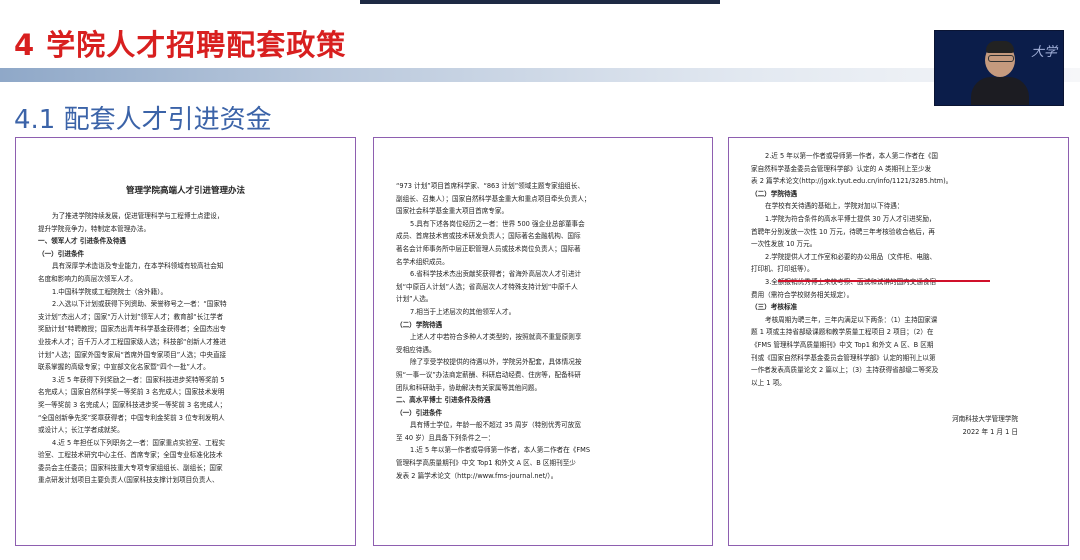 This screenshot has width=1080, height=560. I want to click on document-line: 首聘年分别发放一次性 10 万元，待聘三年考核验收合格后，再, so click(843, 231).